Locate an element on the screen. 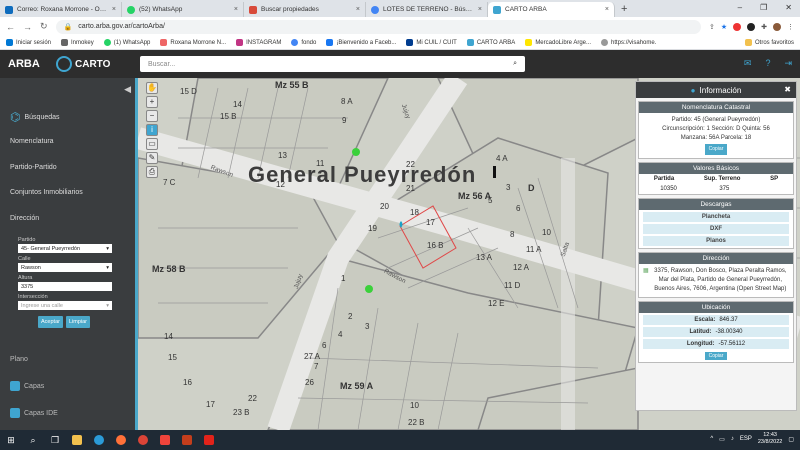 This screenshot has width=800, height=450. bookmark-item: (1) WhatsApp is located at coordinates (126, 42).